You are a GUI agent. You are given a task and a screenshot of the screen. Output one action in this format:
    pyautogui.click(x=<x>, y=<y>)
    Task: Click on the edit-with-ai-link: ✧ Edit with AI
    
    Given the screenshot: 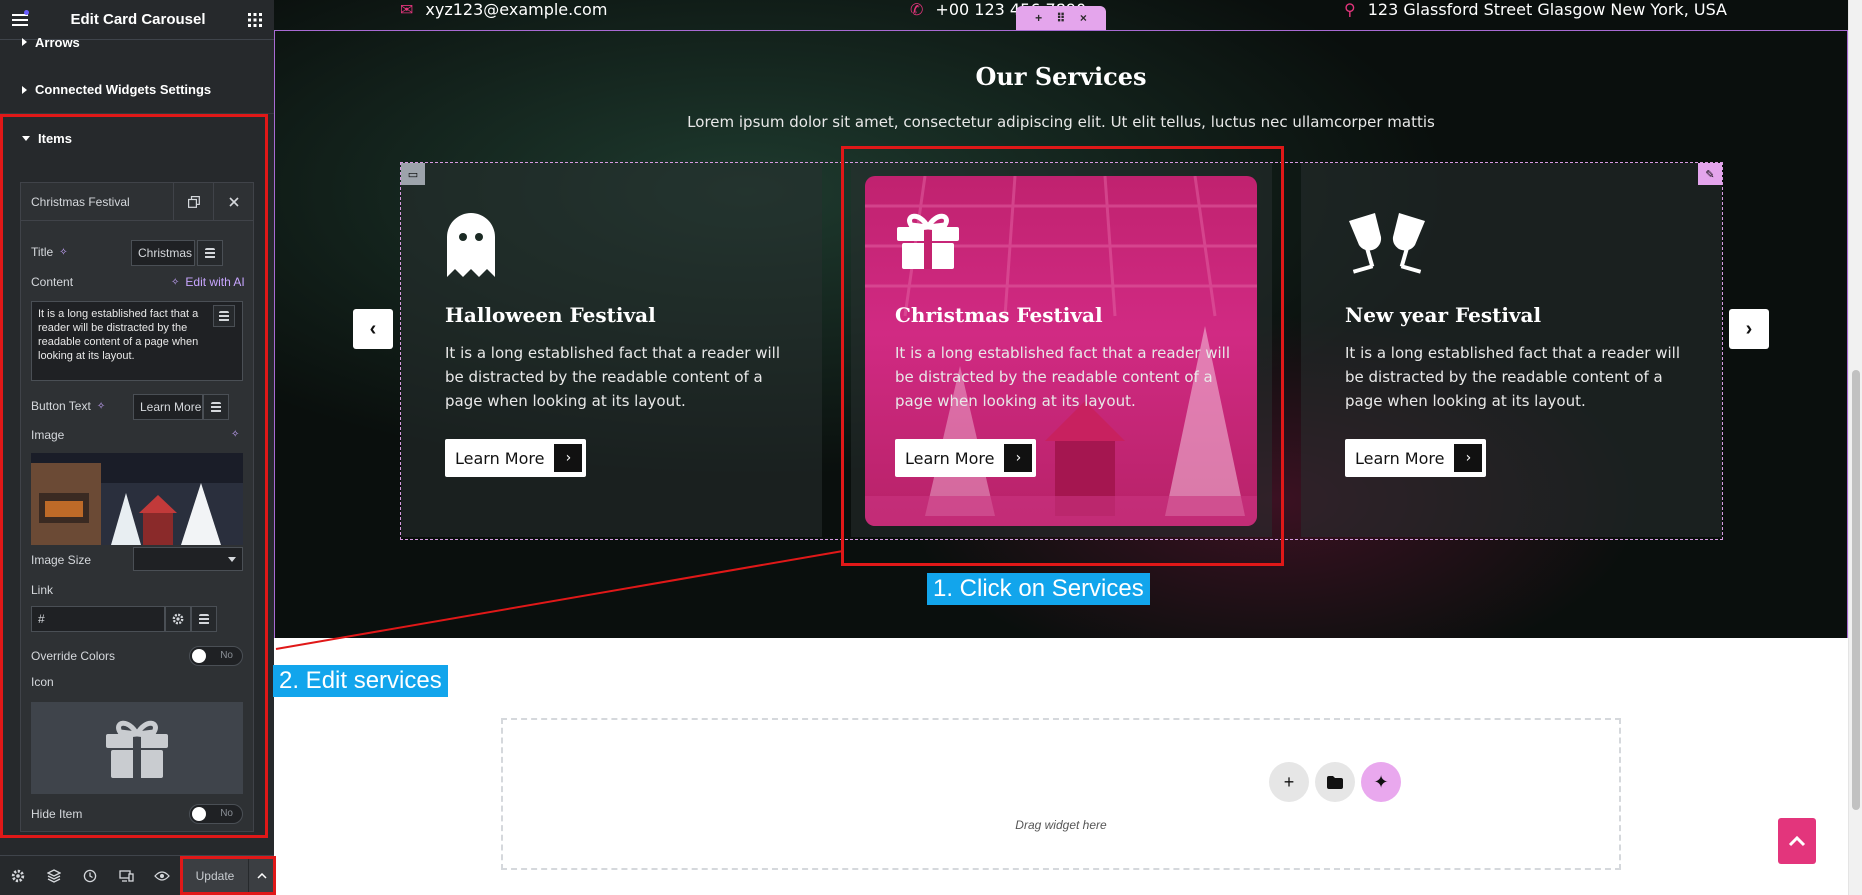 What is the action you would take?
    pyautogui.click(x=208, y=282)
    